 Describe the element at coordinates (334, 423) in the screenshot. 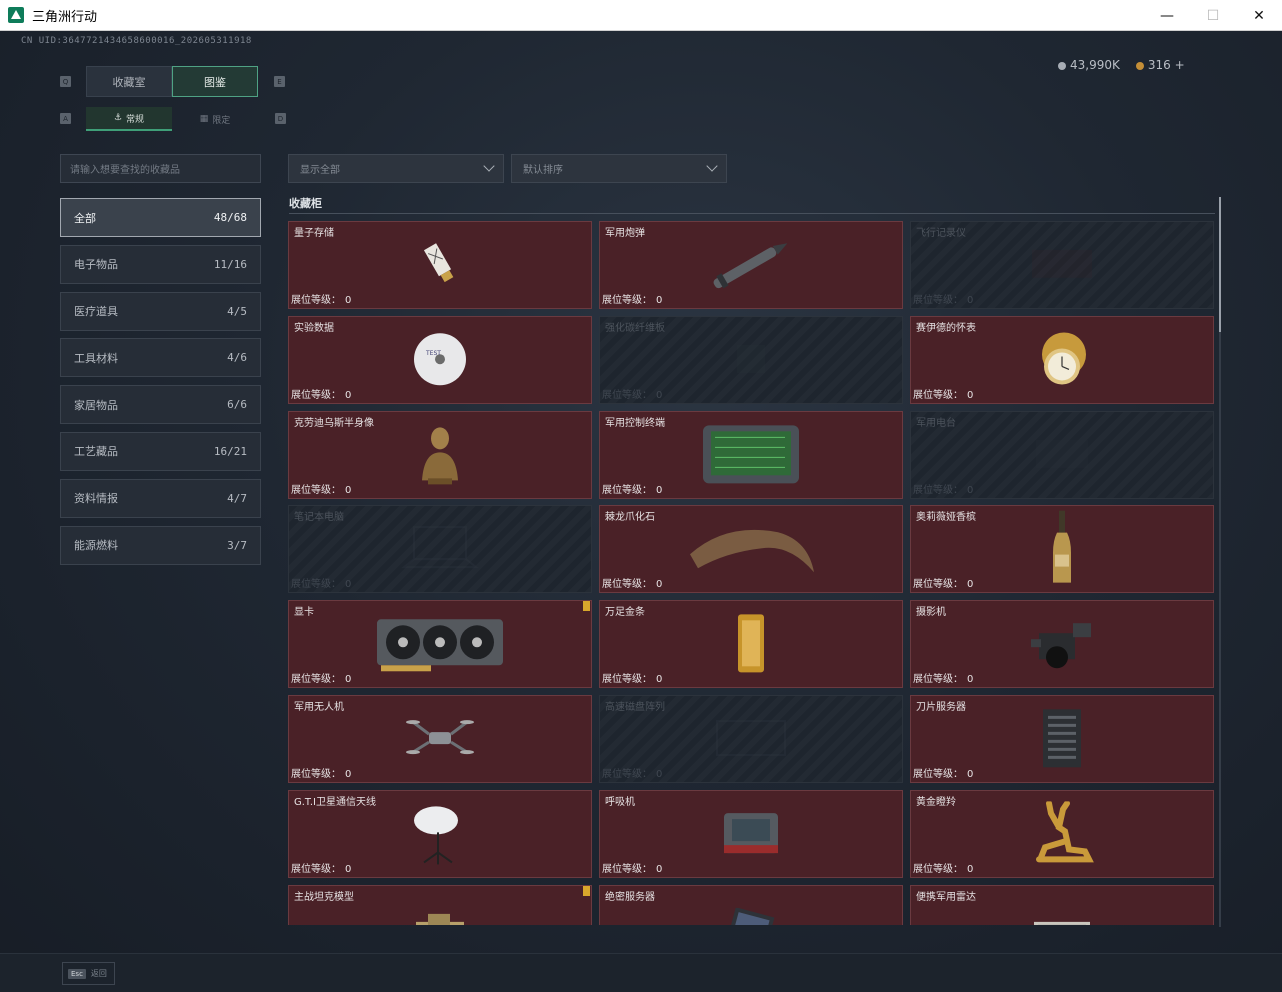

I see `item-name: 克劳迪乌斯半身像` at that location.